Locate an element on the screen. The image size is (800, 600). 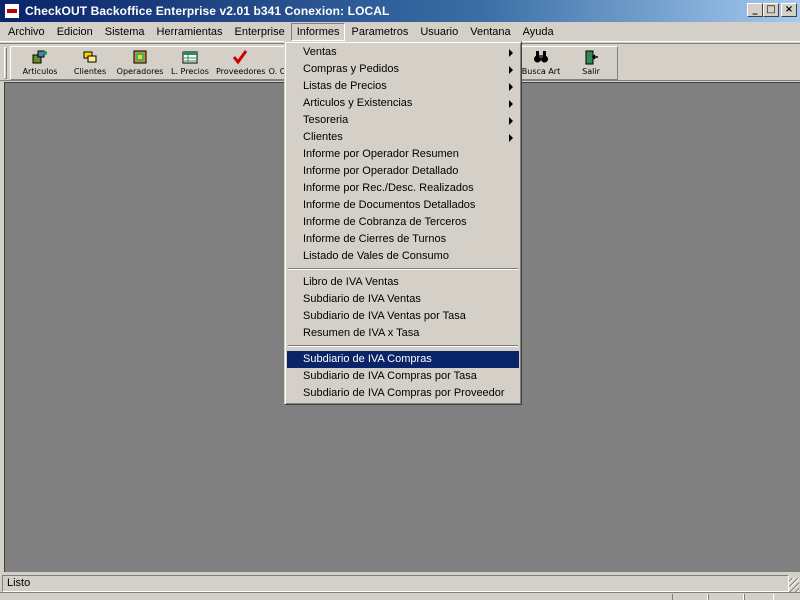
menu-sistema: Sistema is located at coordinates (125, 32).